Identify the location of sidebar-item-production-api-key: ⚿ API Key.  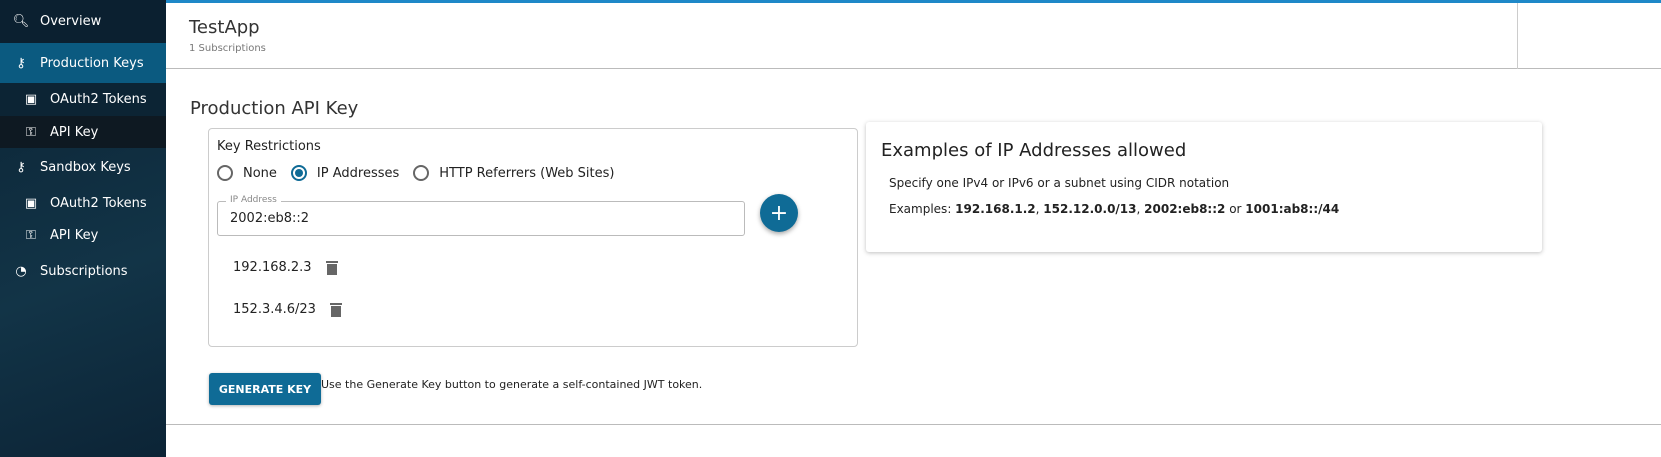
(83, 132).